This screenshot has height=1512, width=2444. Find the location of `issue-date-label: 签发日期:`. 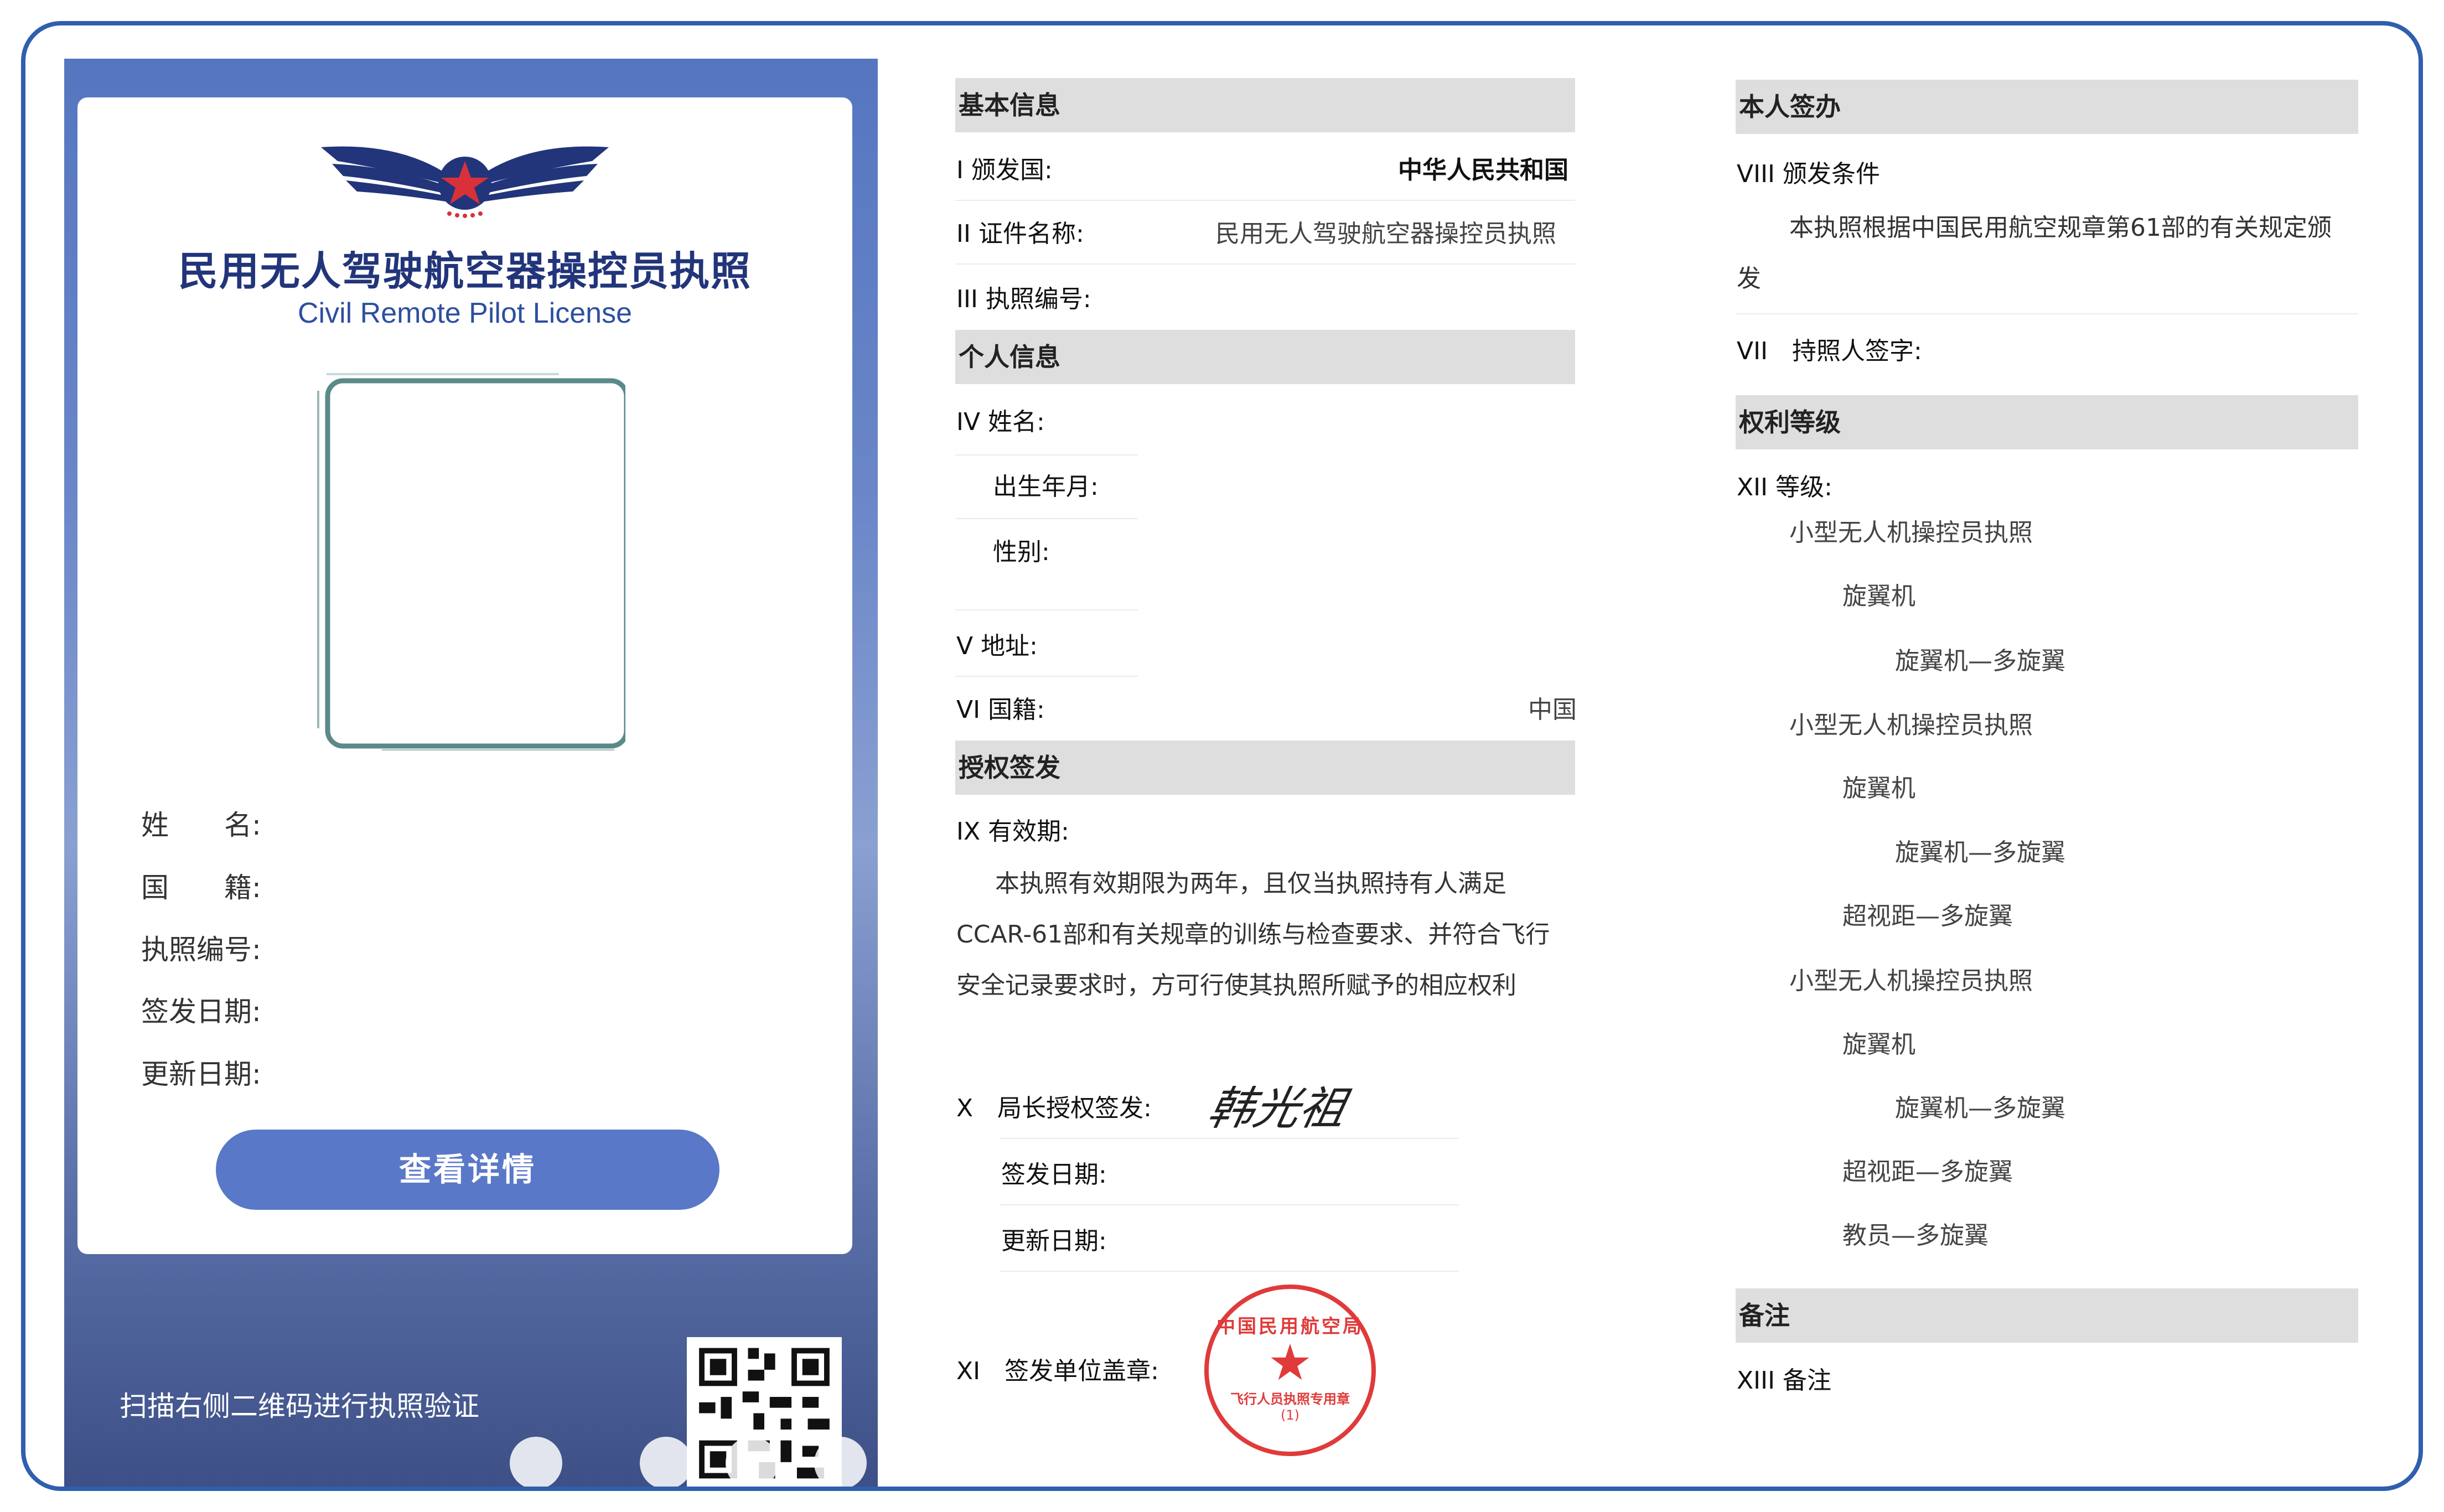

issue-date-label: 签发日期: is located at coordinates (1054, 1175).